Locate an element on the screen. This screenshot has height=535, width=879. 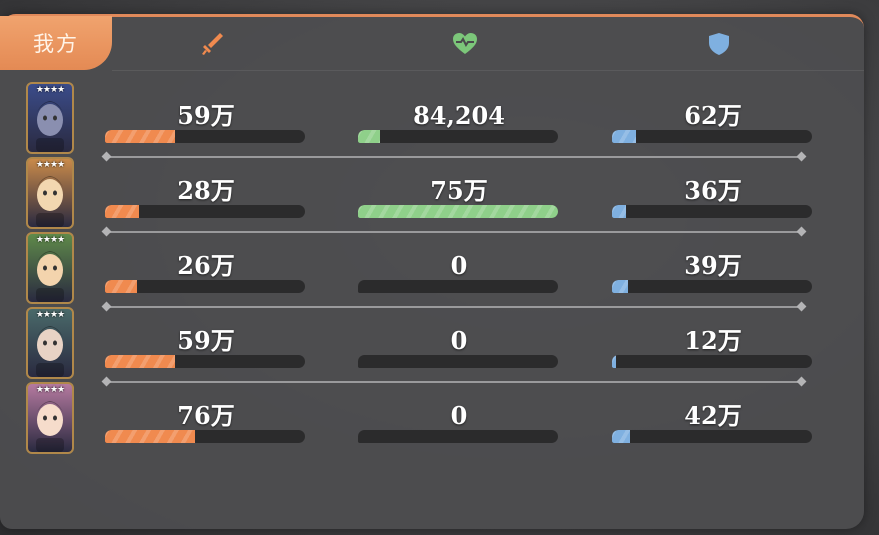
attack-value: 26万 is located at coordinates (206, 265).